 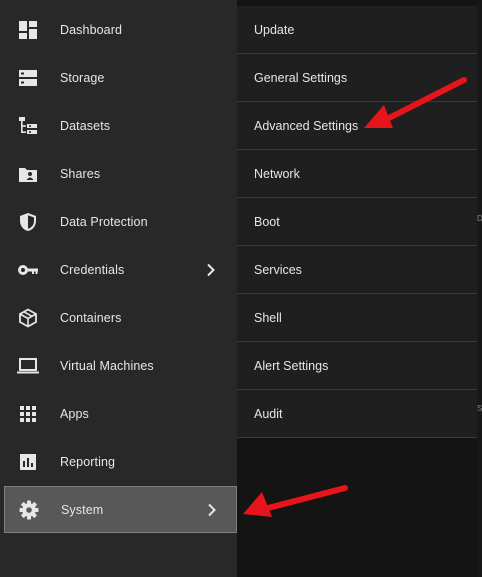 What do you see at coordinates (28, 174) in the screenshot?
I see `shares-icon` at bounding box center [28, 174].